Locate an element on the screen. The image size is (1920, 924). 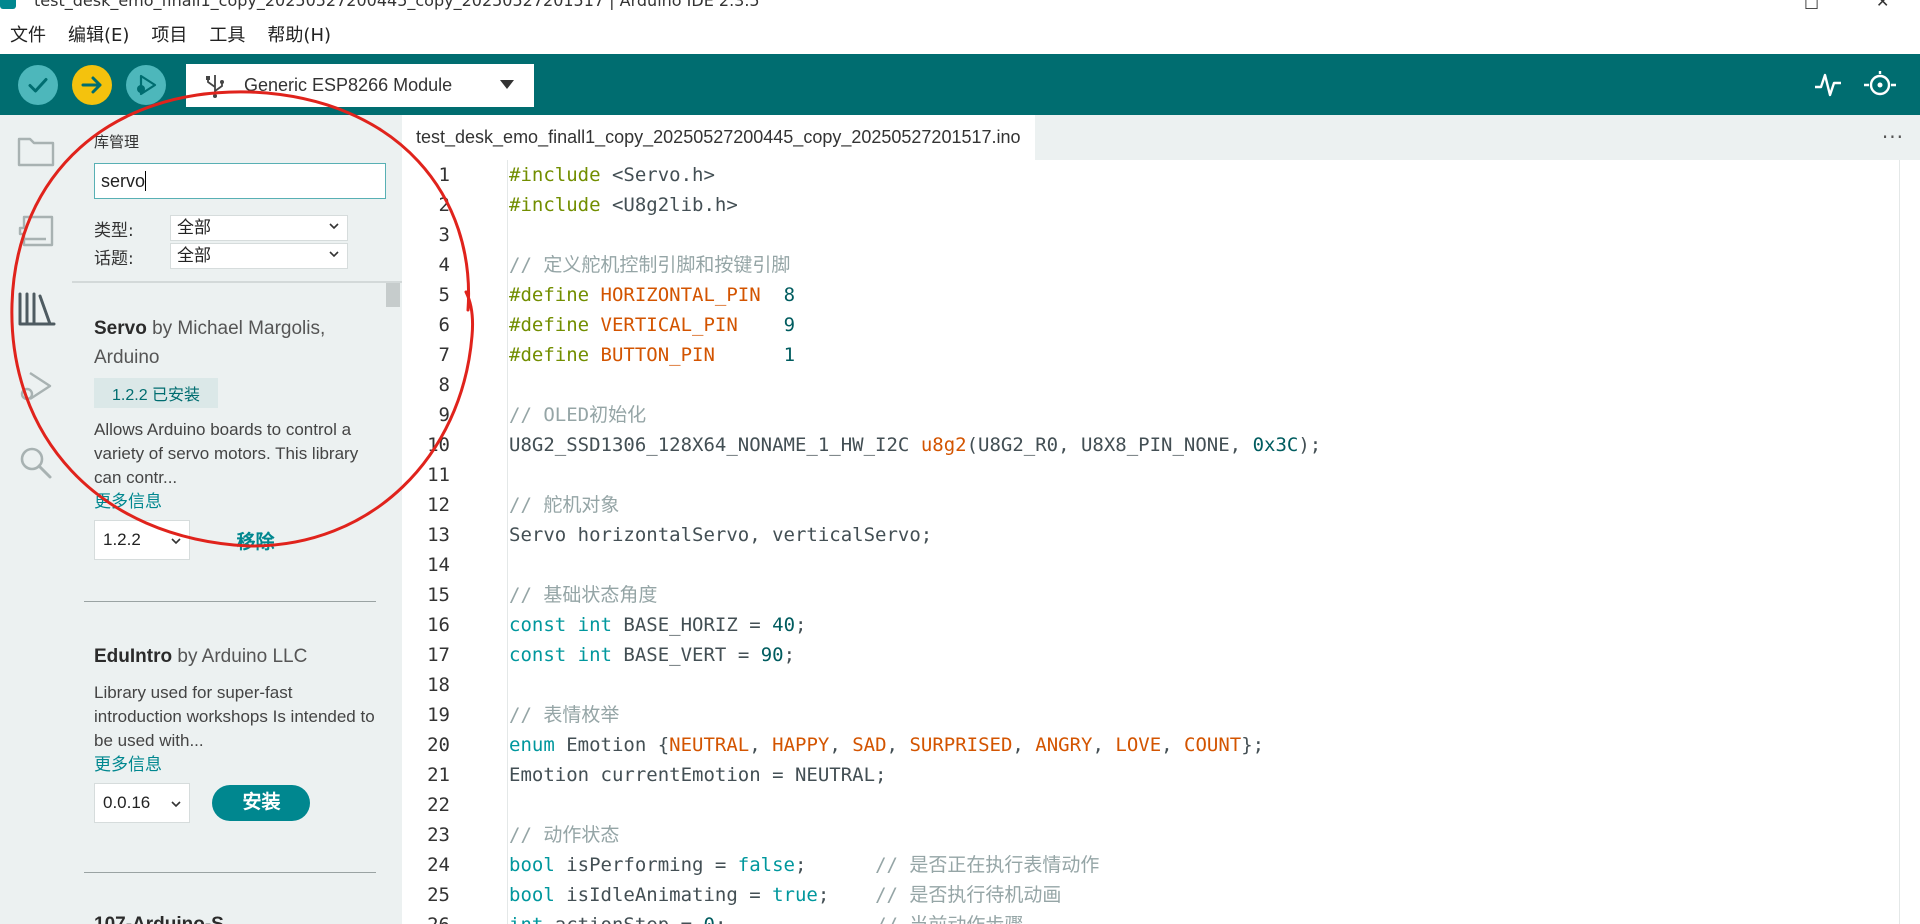
code-line: #define HORIZONTAL_PIN 8 is located at coordinates (1209, 295).